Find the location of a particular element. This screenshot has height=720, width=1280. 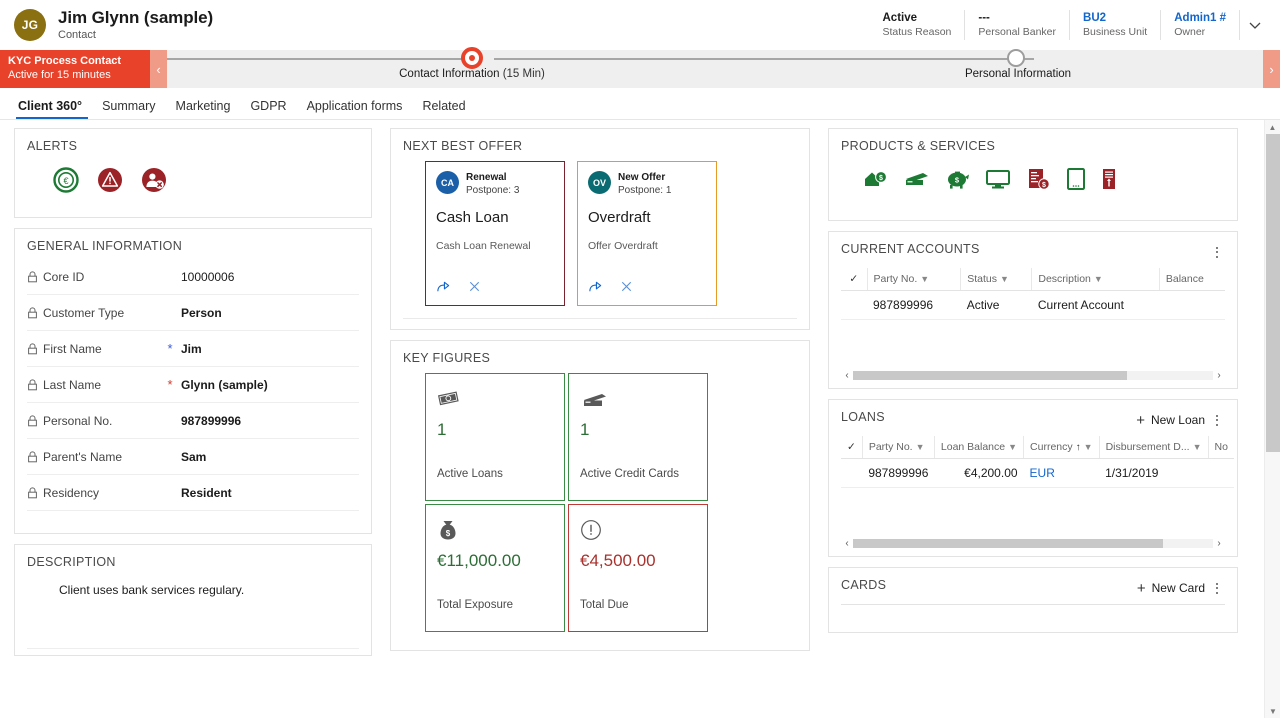

column-header-loan-balance: Loan Balance ▼ is located at coordinates (978, 447).